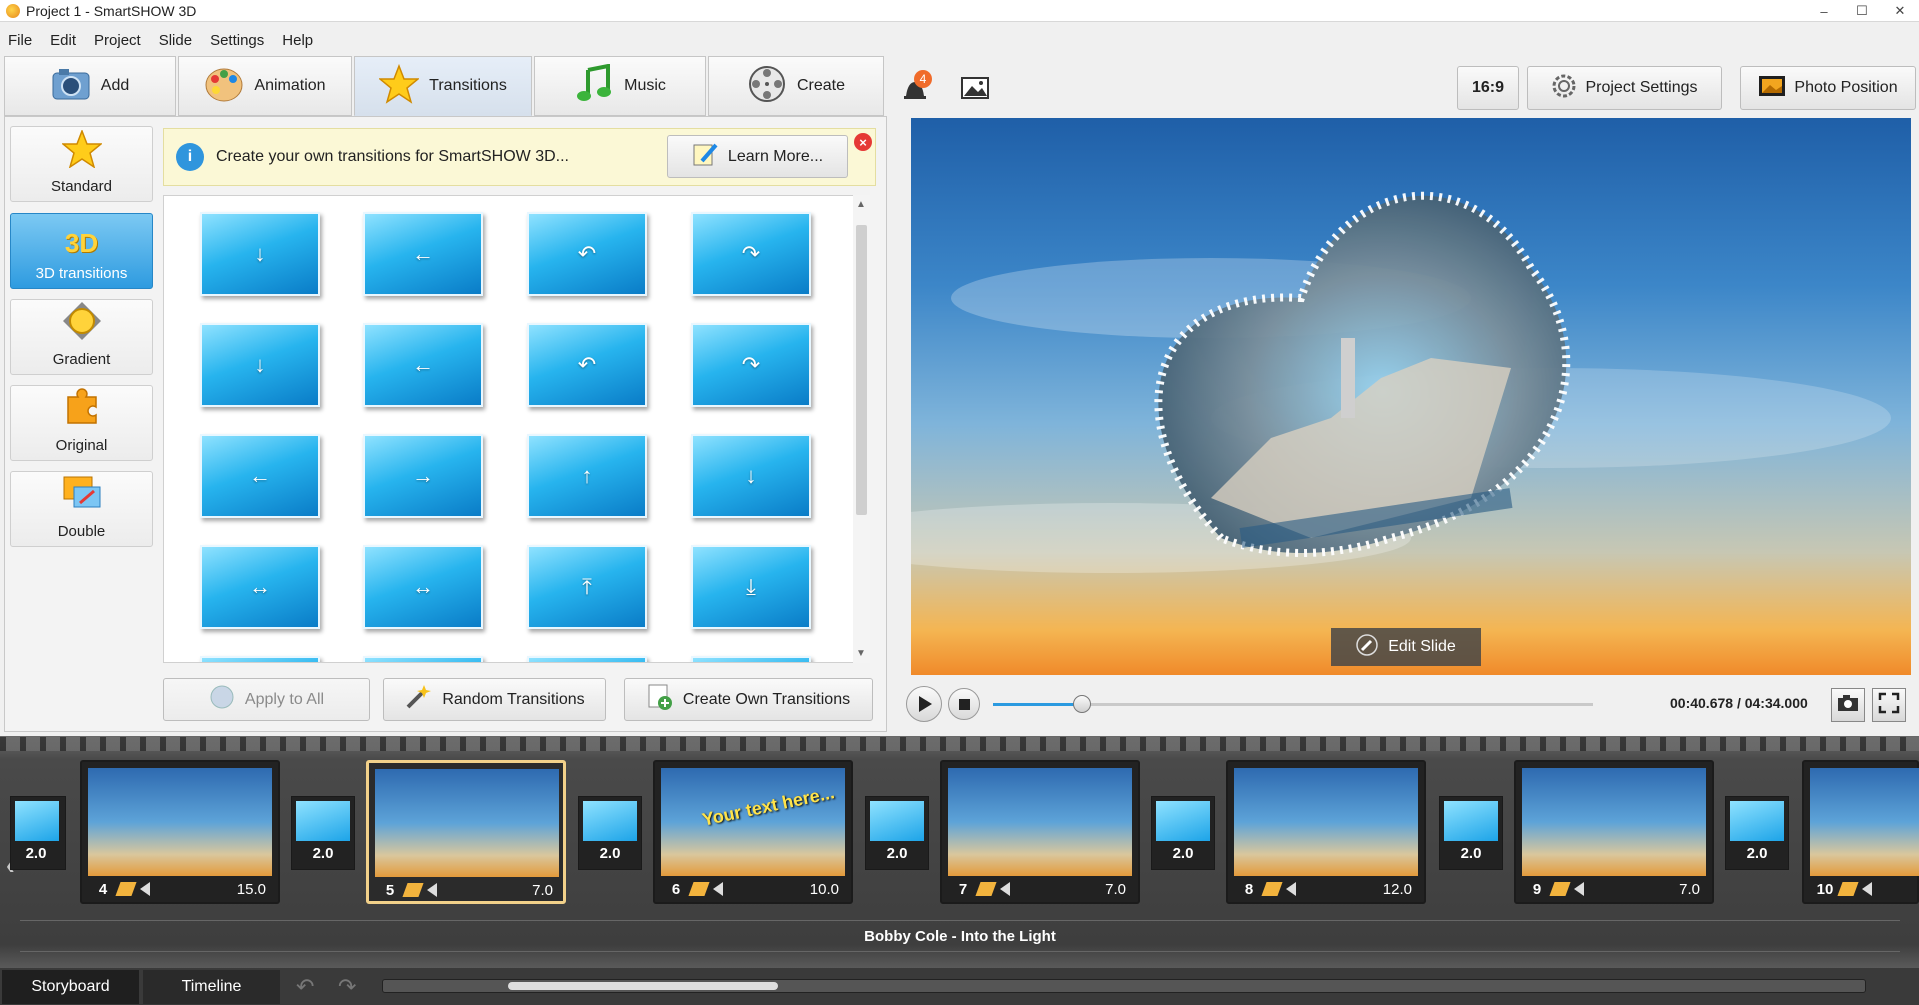 Image resolution: width=1919 pixels, height=1005 pixels. What do you see at coordinates (796, 86) in the screenshot?
I see `tab-create: Create` at bounding box center [796, 86].